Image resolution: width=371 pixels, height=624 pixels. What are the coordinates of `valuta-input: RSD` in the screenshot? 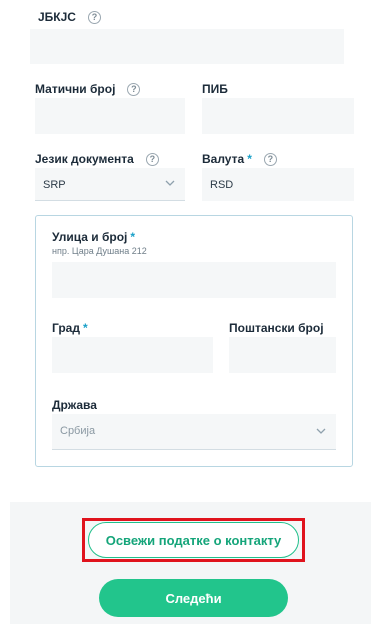 It's located at (278, 184).